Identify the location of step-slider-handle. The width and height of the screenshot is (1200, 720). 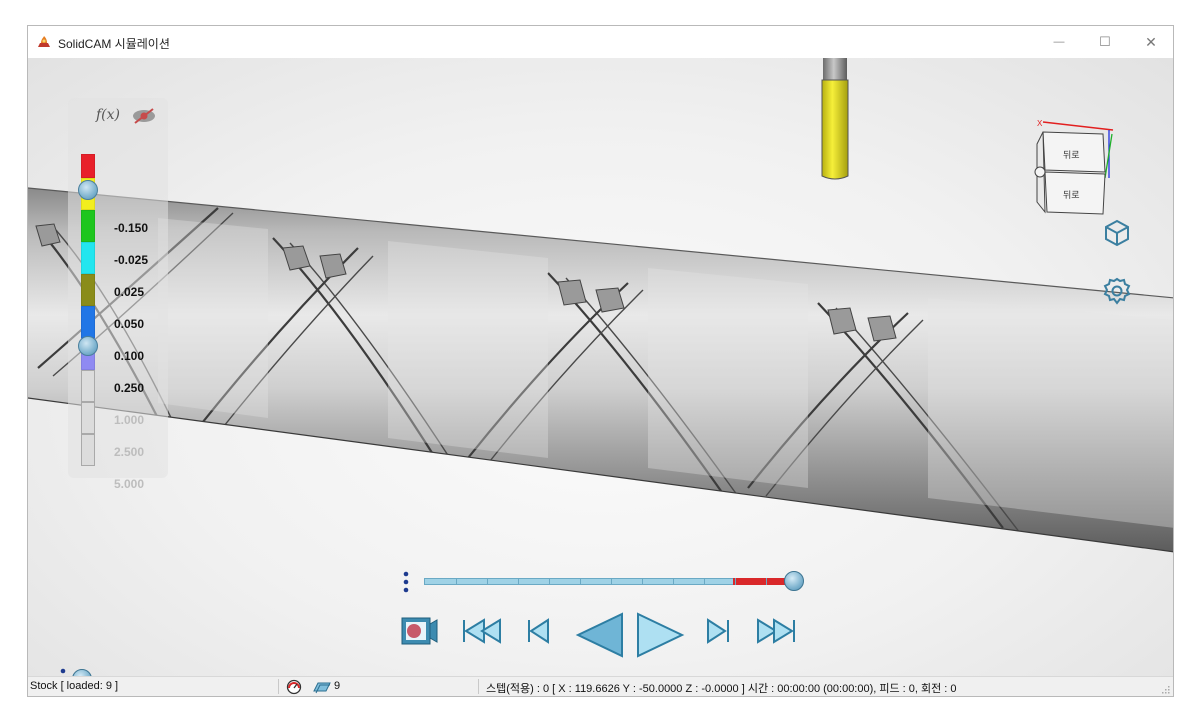
(794, 581).